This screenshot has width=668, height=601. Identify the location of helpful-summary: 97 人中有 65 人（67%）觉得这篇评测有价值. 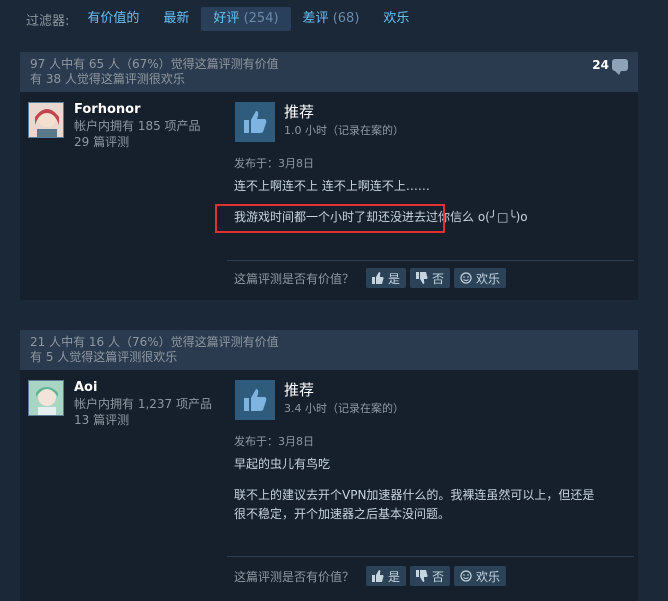
(154, 64).